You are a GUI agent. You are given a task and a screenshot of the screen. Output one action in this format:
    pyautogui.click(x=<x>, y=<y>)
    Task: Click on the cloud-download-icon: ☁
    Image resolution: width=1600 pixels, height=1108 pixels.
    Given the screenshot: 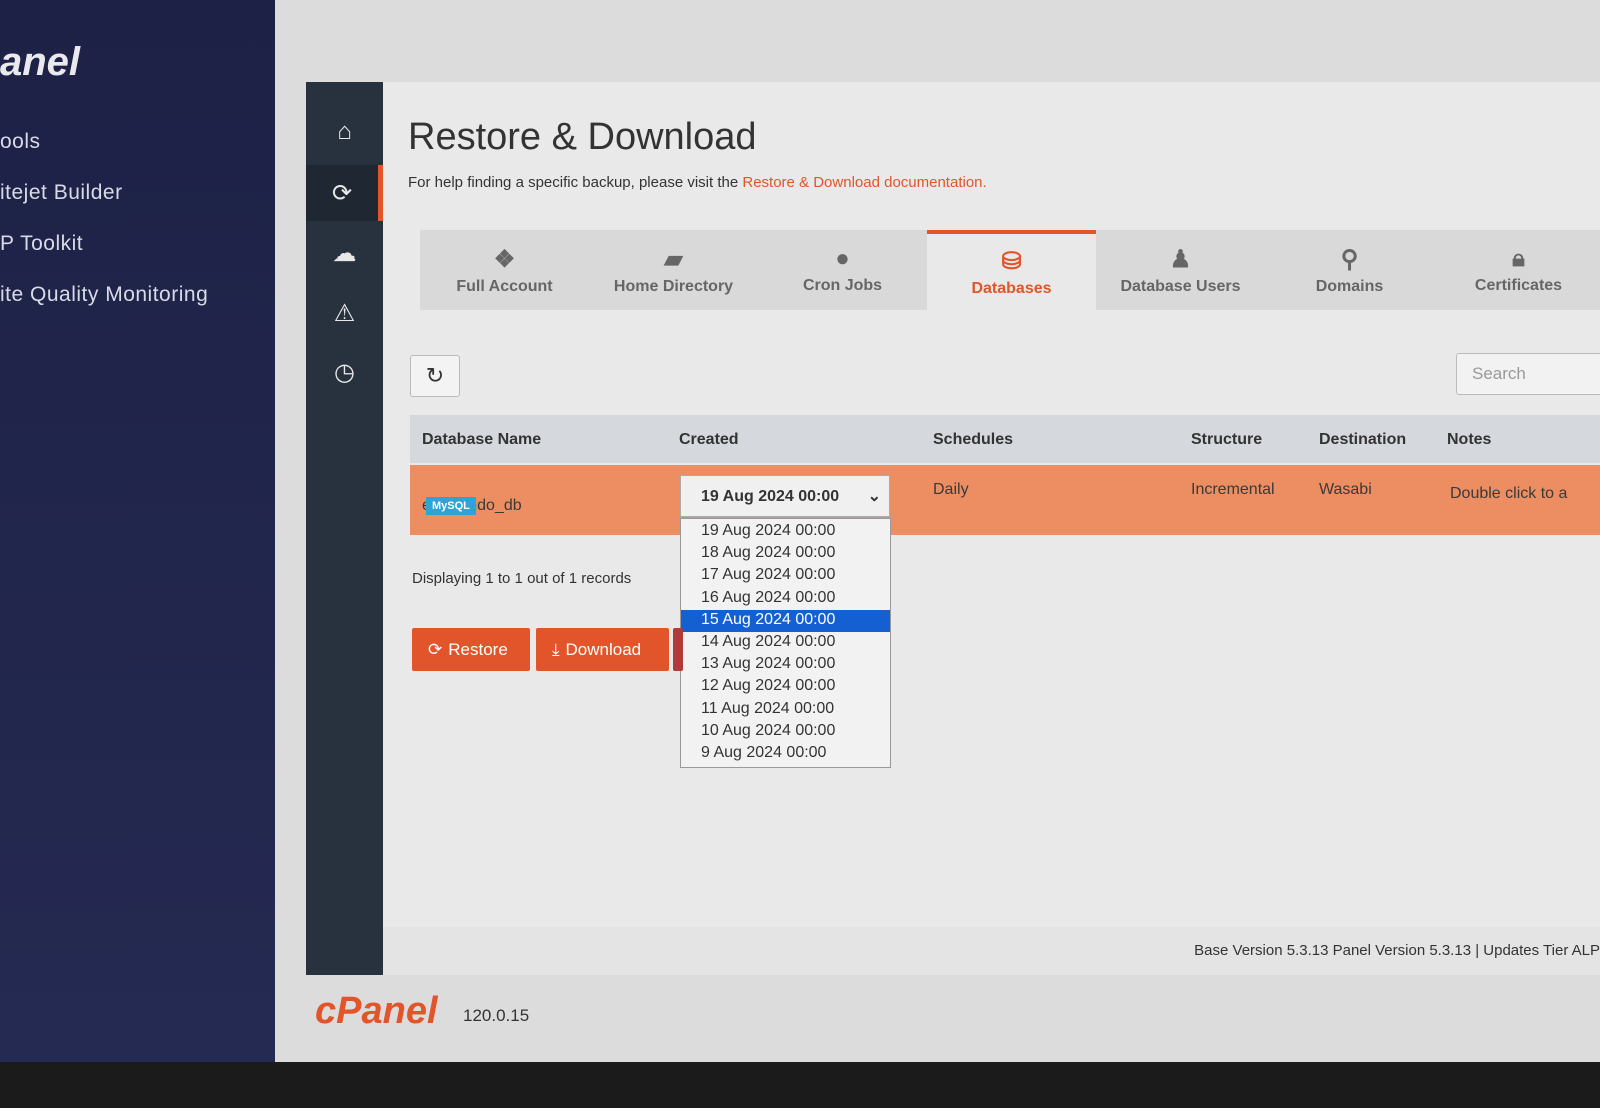 What is the action you would take?
    pyautogui.click(x=344, y=253)
    